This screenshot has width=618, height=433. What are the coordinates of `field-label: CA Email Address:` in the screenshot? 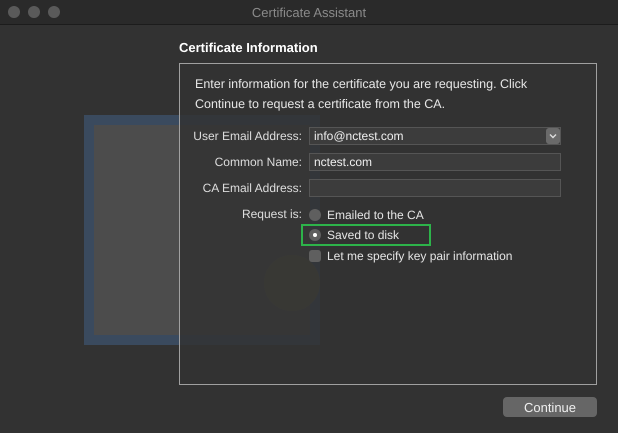 It's located at (252, 188).